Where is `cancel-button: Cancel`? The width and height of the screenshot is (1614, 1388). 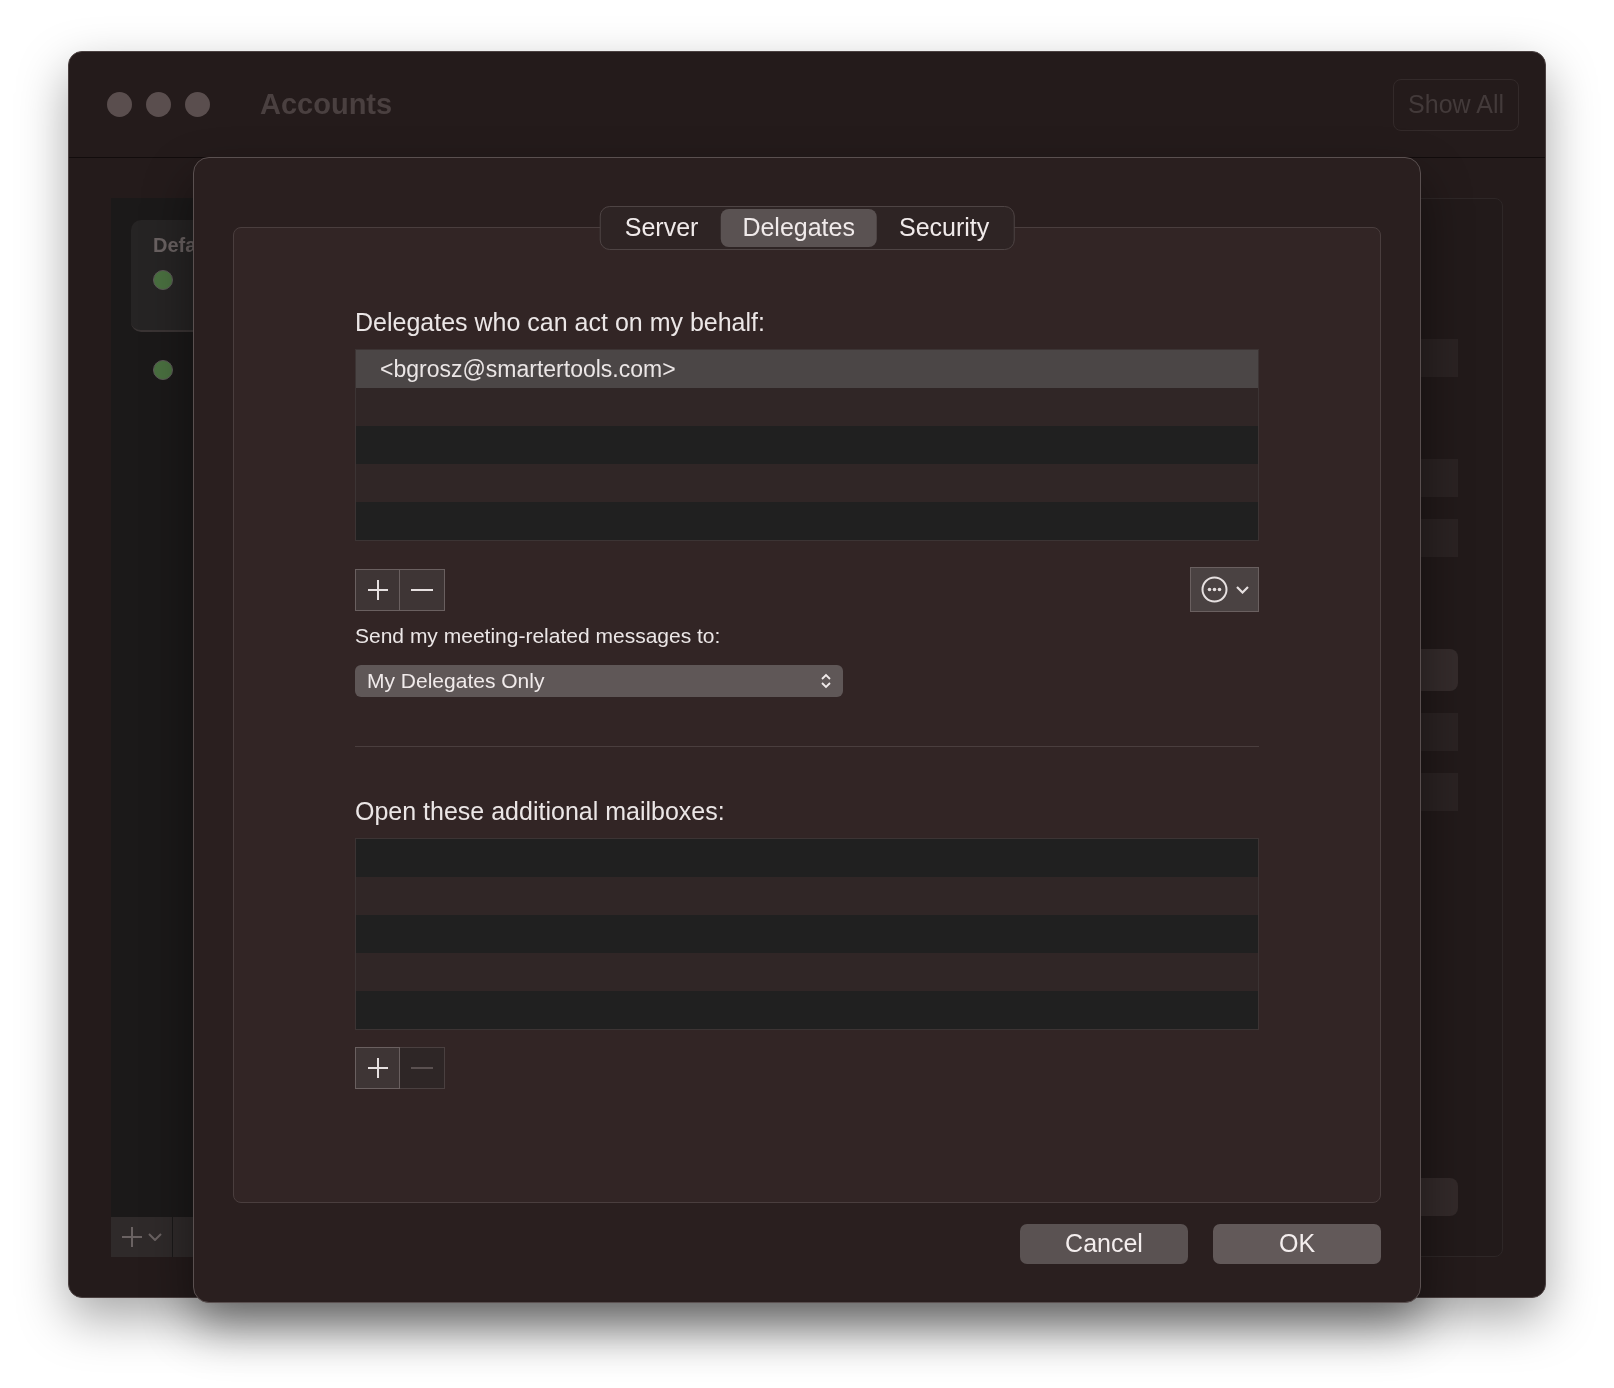
cancel-button: Cancel is located at coordinates (1104, 1244).